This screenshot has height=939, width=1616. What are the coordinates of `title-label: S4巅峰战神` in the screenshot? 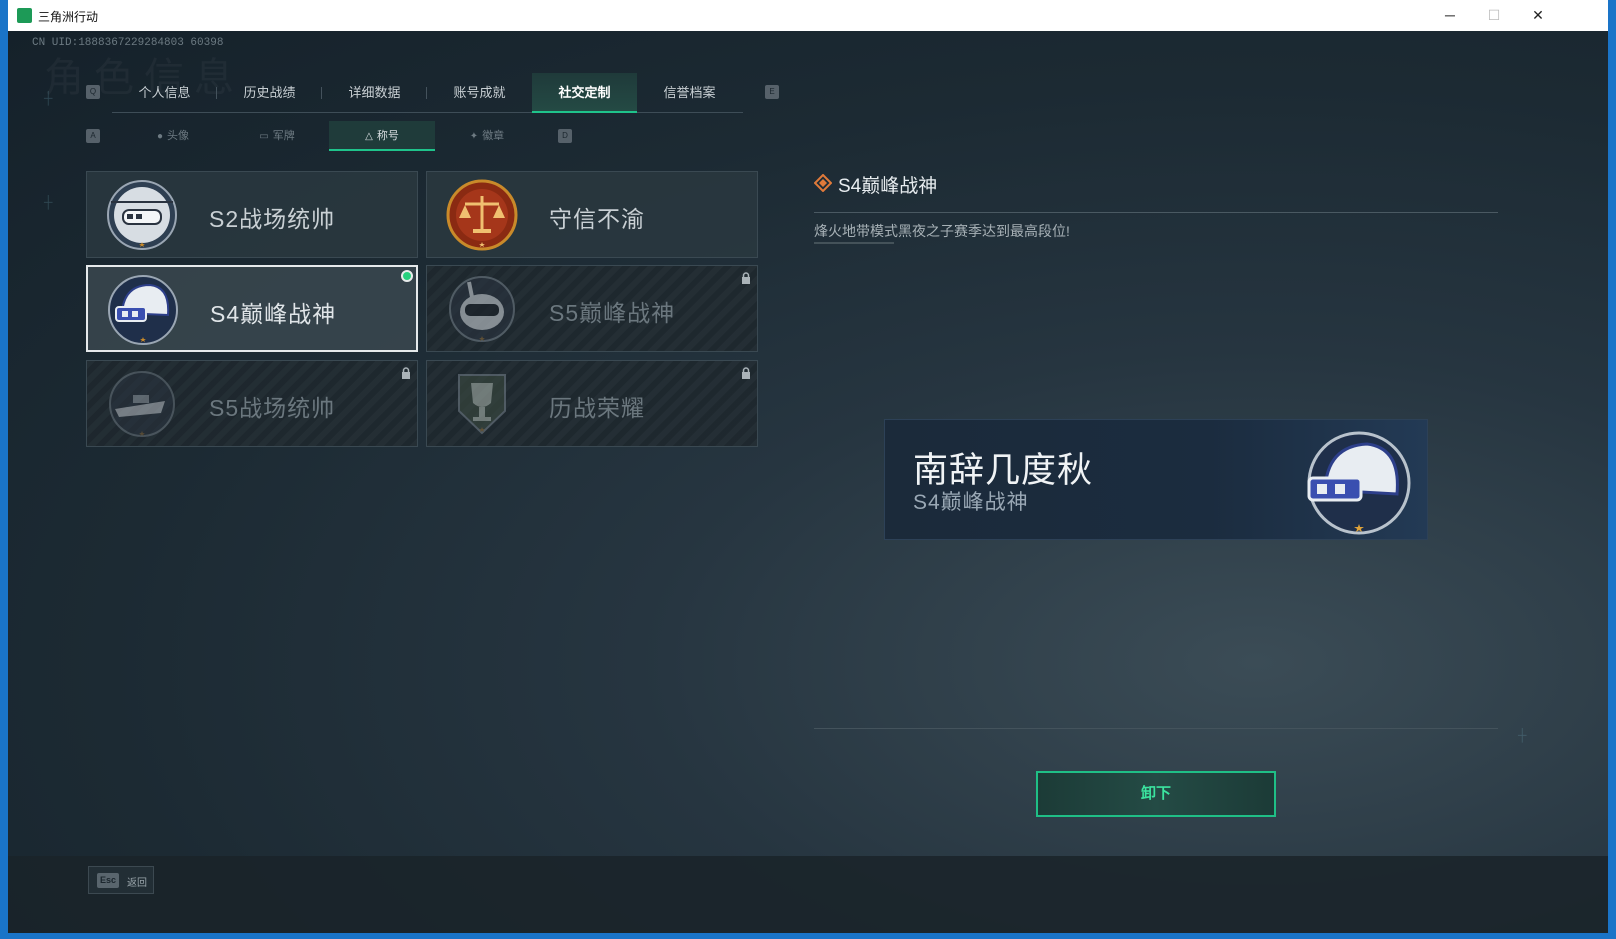 It's located at (273, 314).